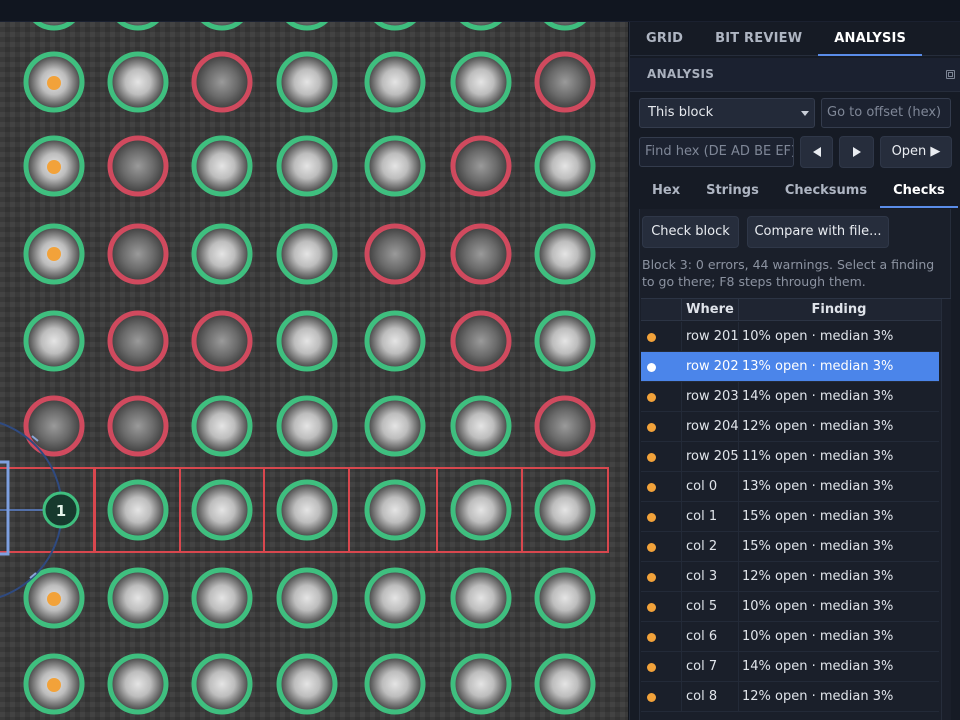 The width and height of the screenshot is (960, 720). What do you see at coordinates (790, 337) in the screenshot?
I see `table-row: row 201 10% open · median 3%` at bounding box center [790, 337].